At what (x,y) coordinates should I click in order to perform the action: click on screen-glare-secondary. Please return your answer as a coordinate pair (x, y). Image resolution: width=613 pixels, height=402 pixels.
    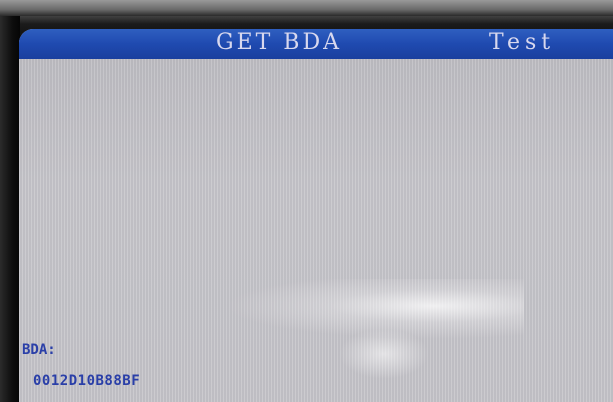
    Looking at the image, I should click on (384, 354).